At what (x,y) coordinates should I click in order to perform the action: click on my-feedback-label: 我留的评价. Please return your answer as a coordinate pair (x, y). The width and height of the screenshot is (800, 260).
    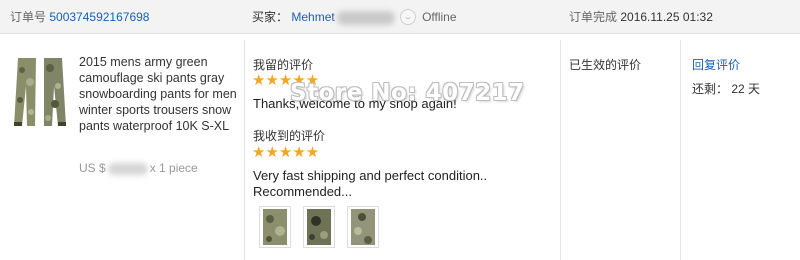
    Looking at the image, I should click on (283, 65).